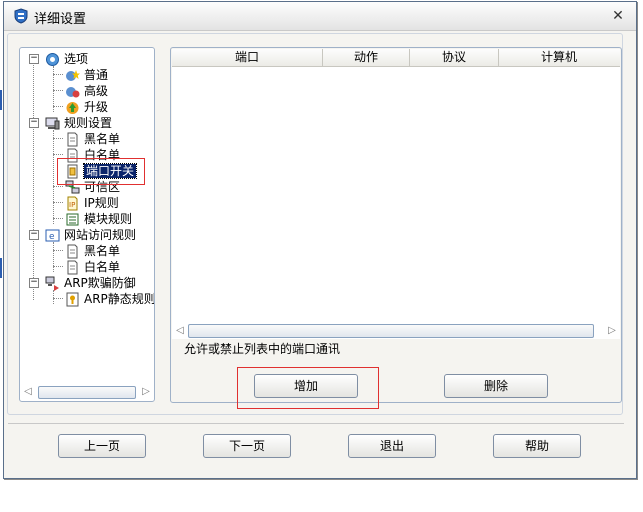 This screenshot has width=643, height=512. What do you see at coordinates (96, 75) in the screenshot?
I see `tree-item-label: 普通` at bounding box center [96, 75].